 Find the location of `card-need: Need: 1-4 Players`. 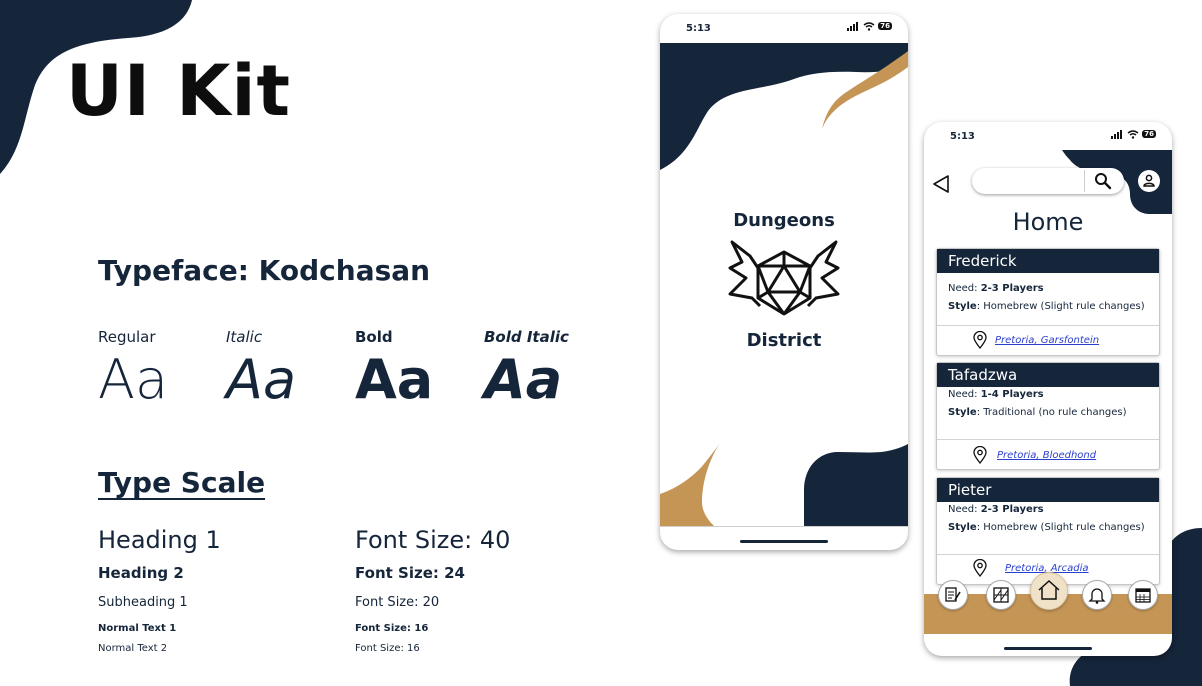

card-need: Need: 1-4 Players is located at coordinates (996, 394).